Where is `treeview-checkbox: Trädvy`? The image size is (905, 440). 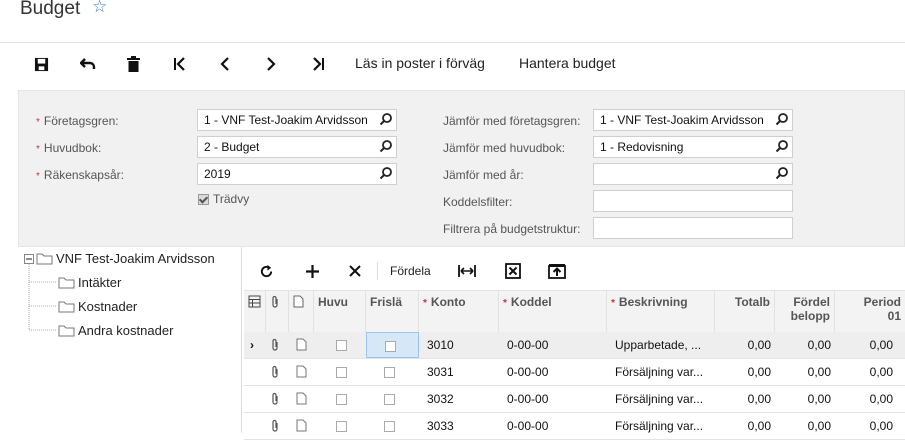
treeview-checkbox: Trädvy is located at coordinates (223, 199).